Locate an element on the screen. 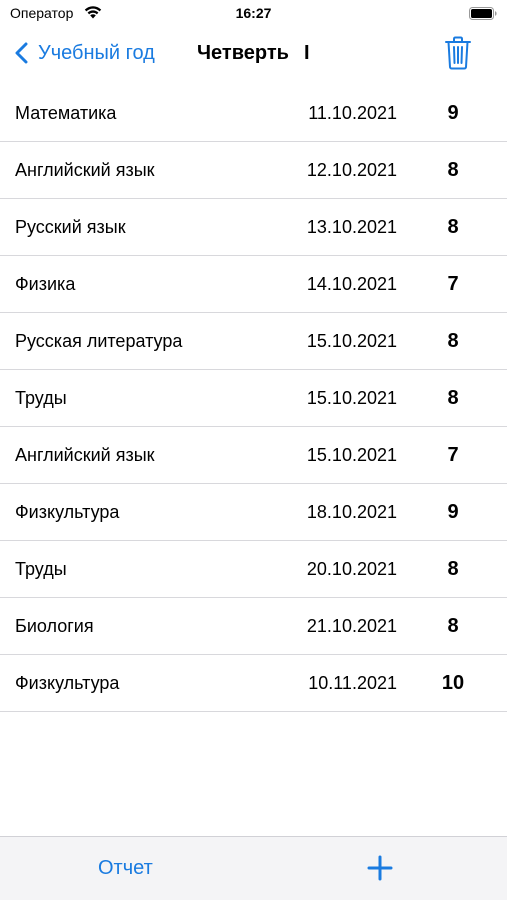  grade-value: 10 is located at coordinates (453, 683).